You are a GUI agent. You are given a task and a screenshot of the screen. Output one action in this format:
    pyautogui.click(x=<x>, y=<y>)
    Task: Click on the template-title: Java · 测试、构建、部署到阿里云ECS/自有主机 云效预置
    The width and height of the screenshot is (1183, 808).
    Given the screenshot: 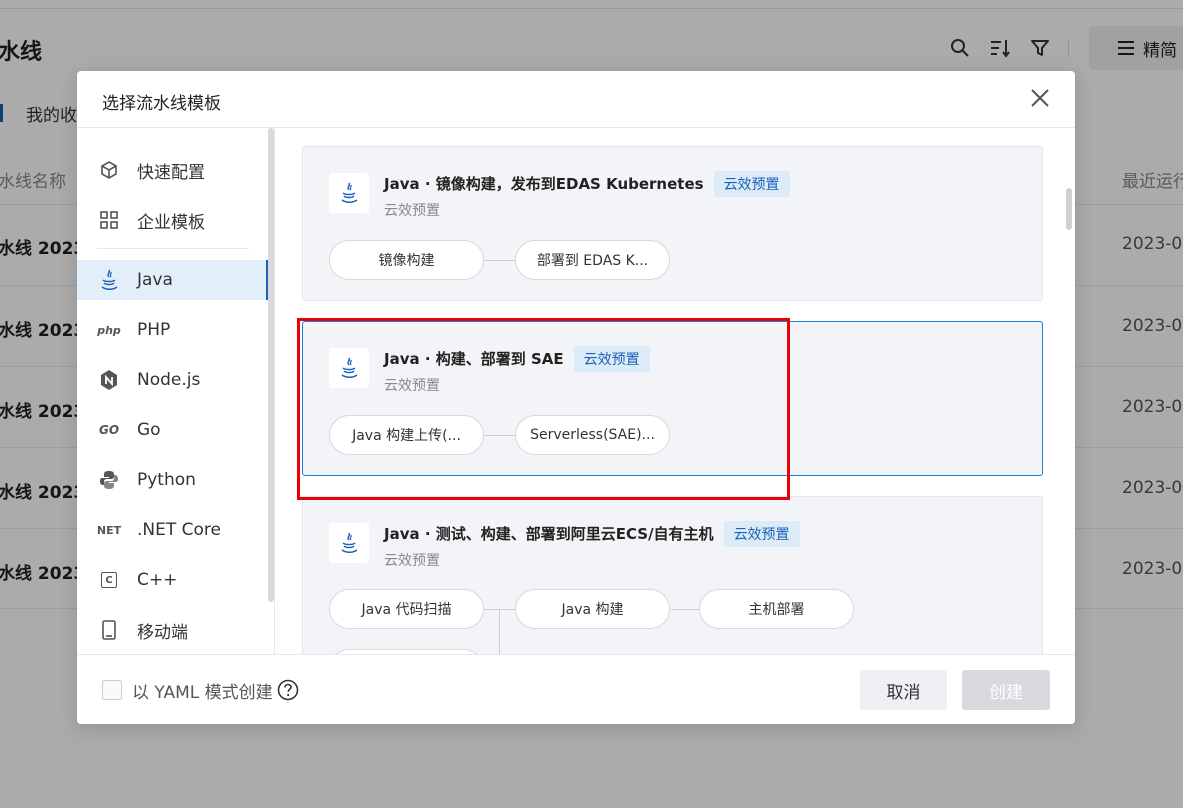 What is the action you would take?
    pyautogui.click(x=592, y=534)
    